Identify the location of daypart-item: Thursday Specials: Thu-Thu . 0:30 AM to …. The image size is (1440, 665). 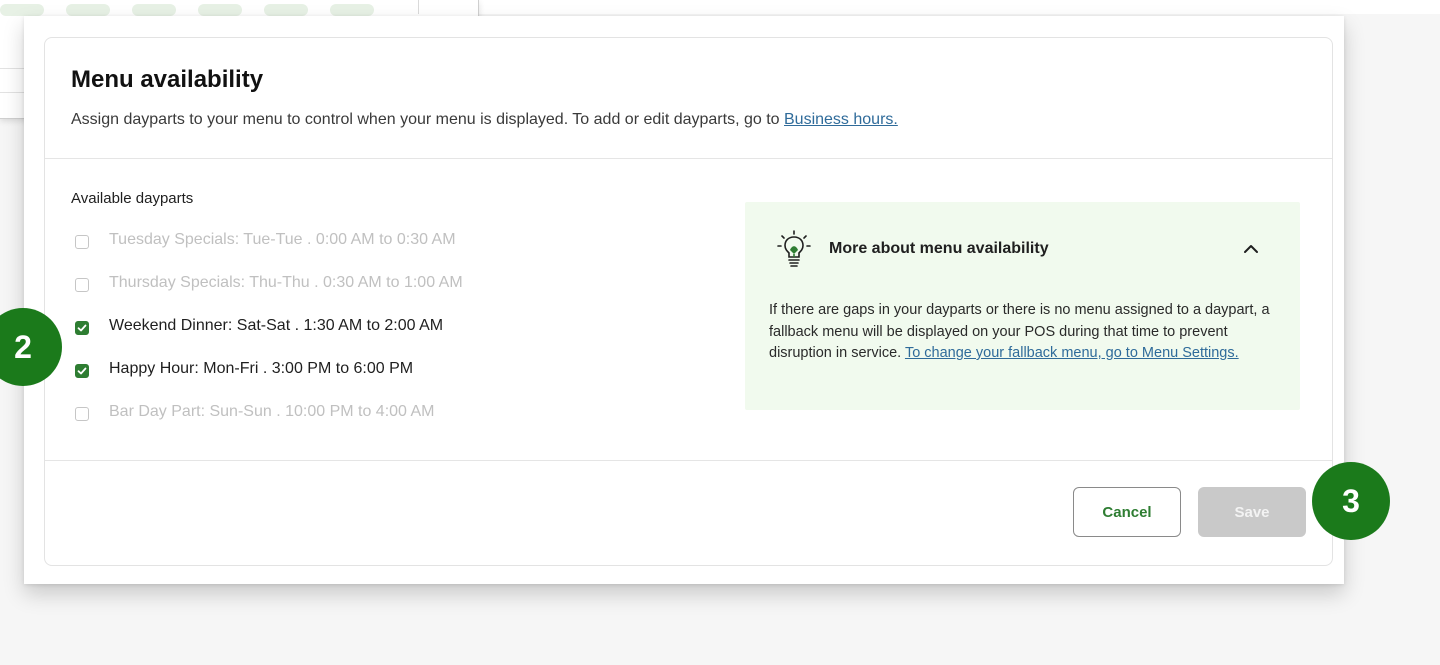
(269, 295).